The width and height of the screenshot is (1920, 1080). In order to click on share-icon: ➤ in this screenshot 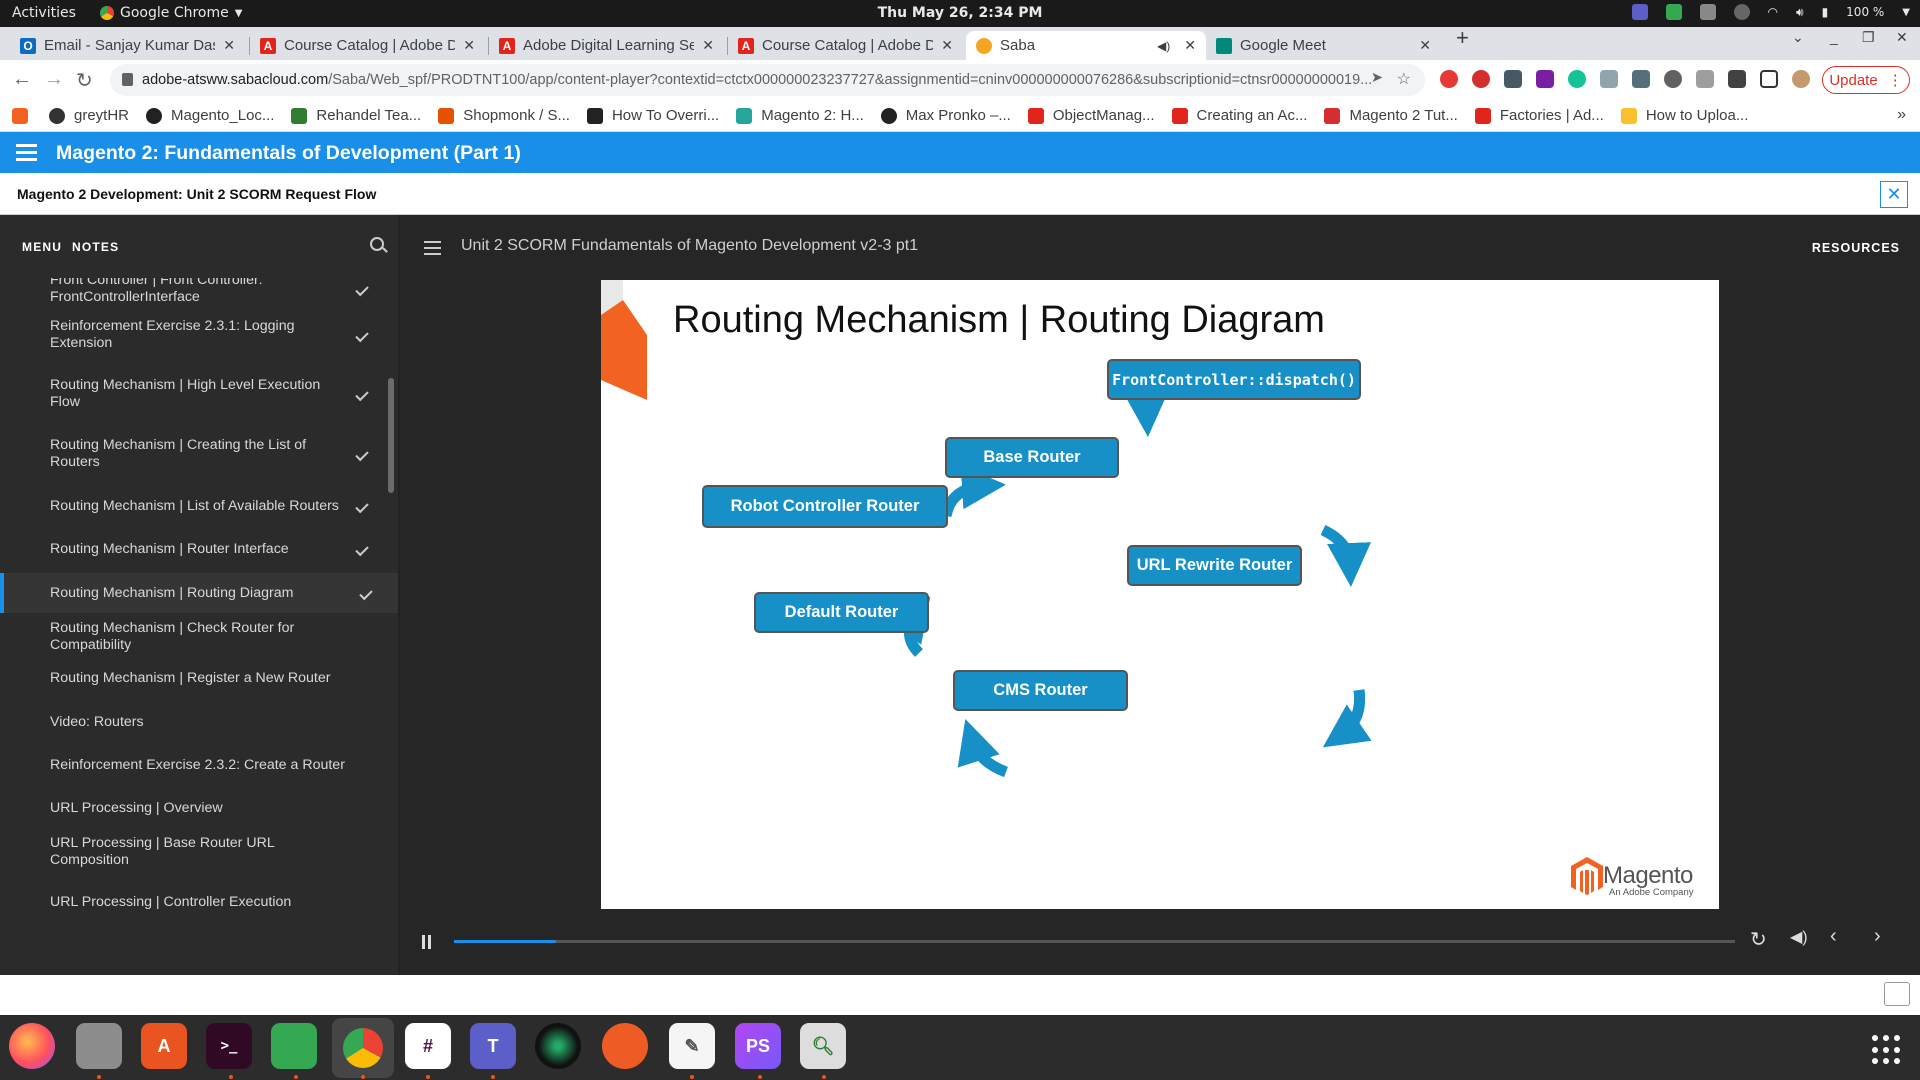, I will do `click(1377, 78)`.